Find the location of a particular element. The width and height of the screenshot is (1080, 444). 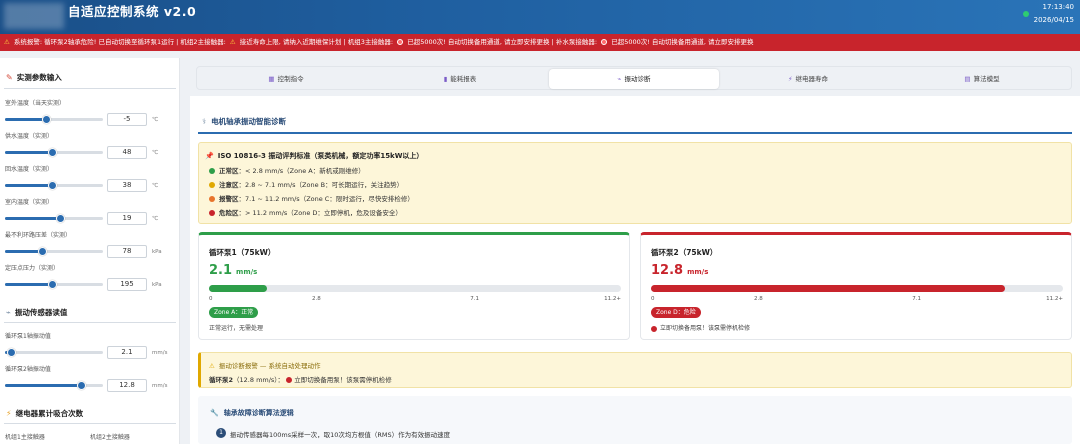

relay-label: 机组1主接触器 is located at coordinates (25, 437).